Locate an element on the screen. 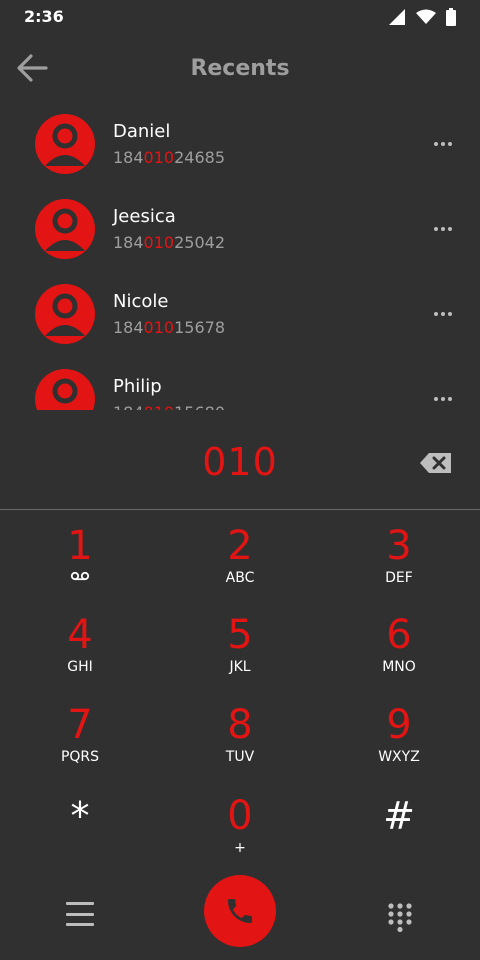 This screenshot has width=480, height=960. key-letters: MNO is located at coordinates (399, 667).